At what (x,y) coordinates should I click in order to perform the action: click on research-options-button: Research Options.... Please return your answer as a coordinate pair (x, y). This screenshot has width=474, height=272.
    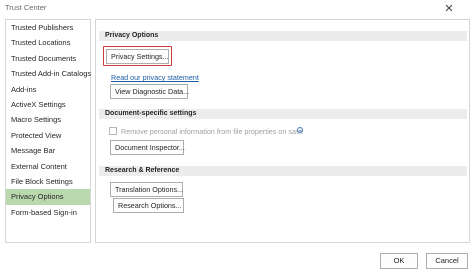
    Looking at the image, I should click on (148, 205).